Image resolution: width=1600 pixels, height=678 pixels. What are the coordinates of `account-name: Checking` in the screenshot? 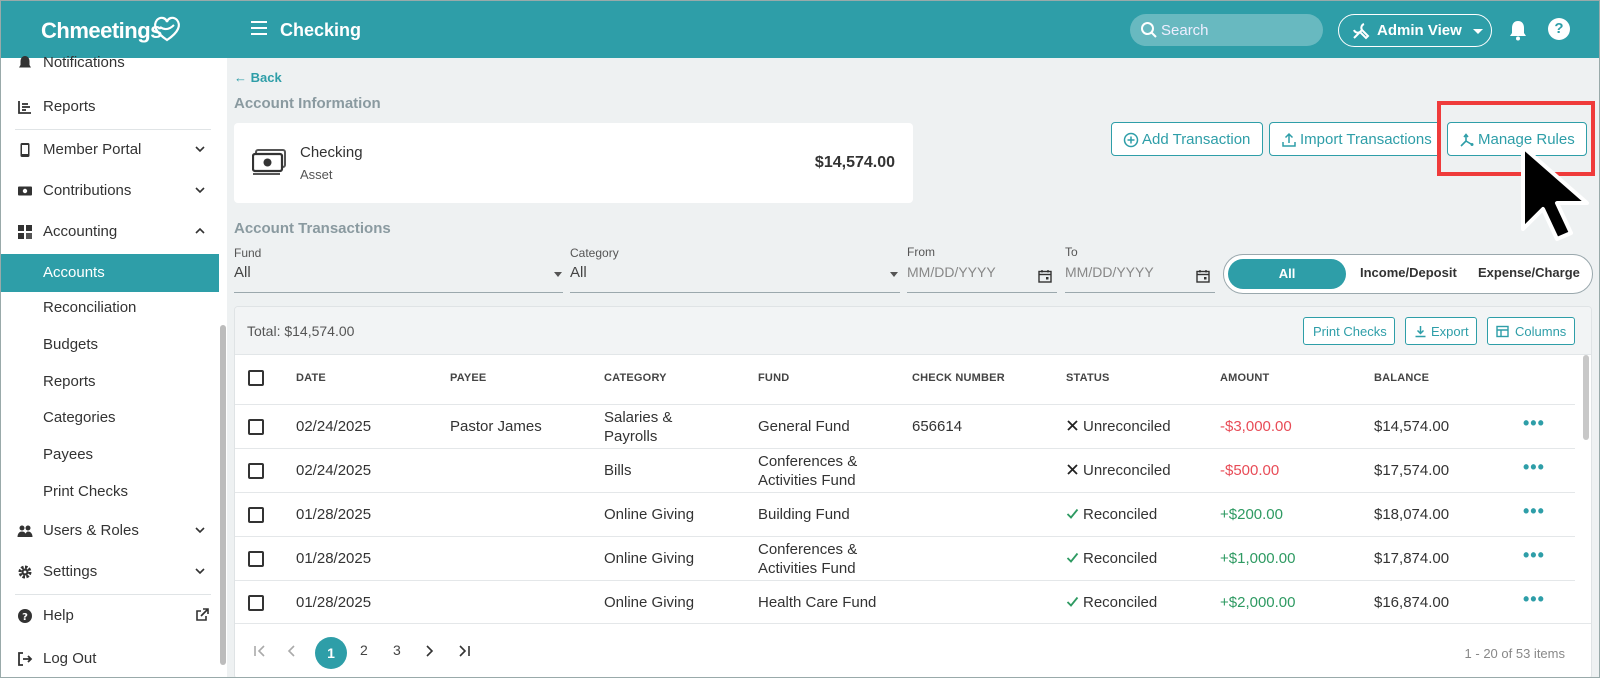 It's located at (331, 152).